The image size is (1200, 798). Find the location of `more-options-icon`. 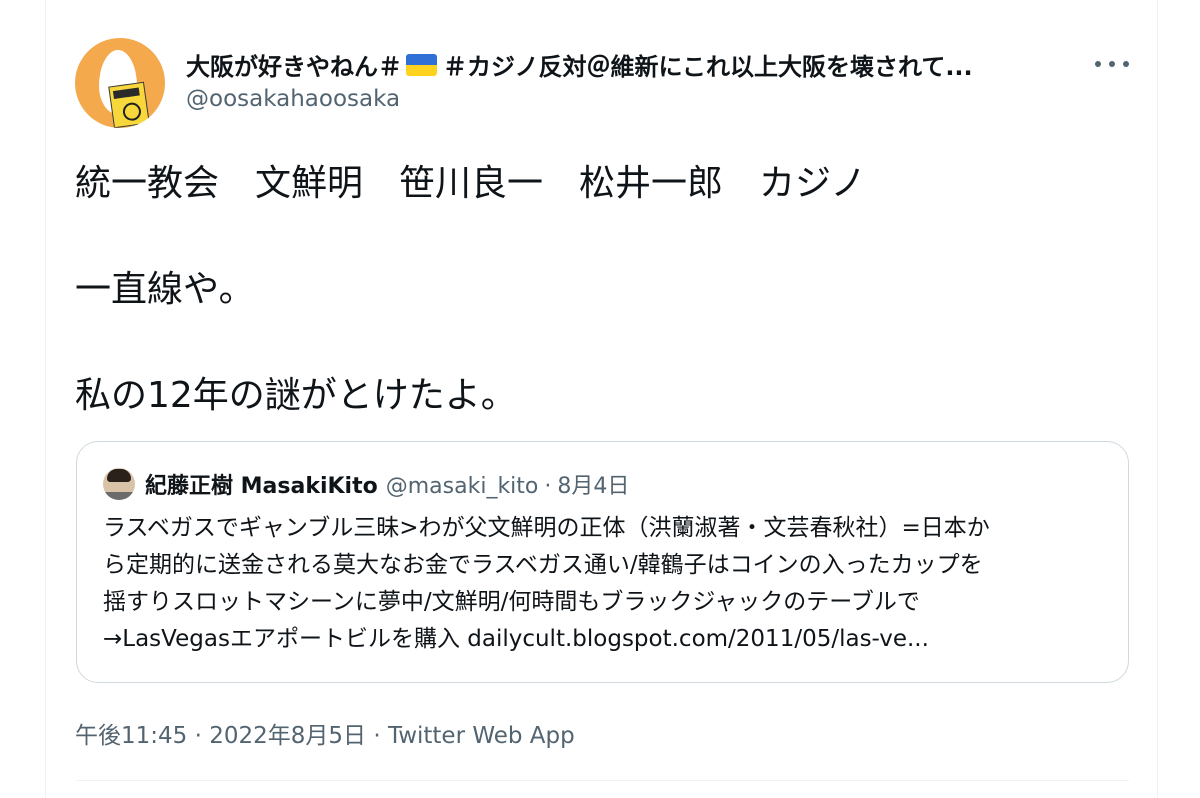

more-options-icon is located at coordinates (1112, 64).